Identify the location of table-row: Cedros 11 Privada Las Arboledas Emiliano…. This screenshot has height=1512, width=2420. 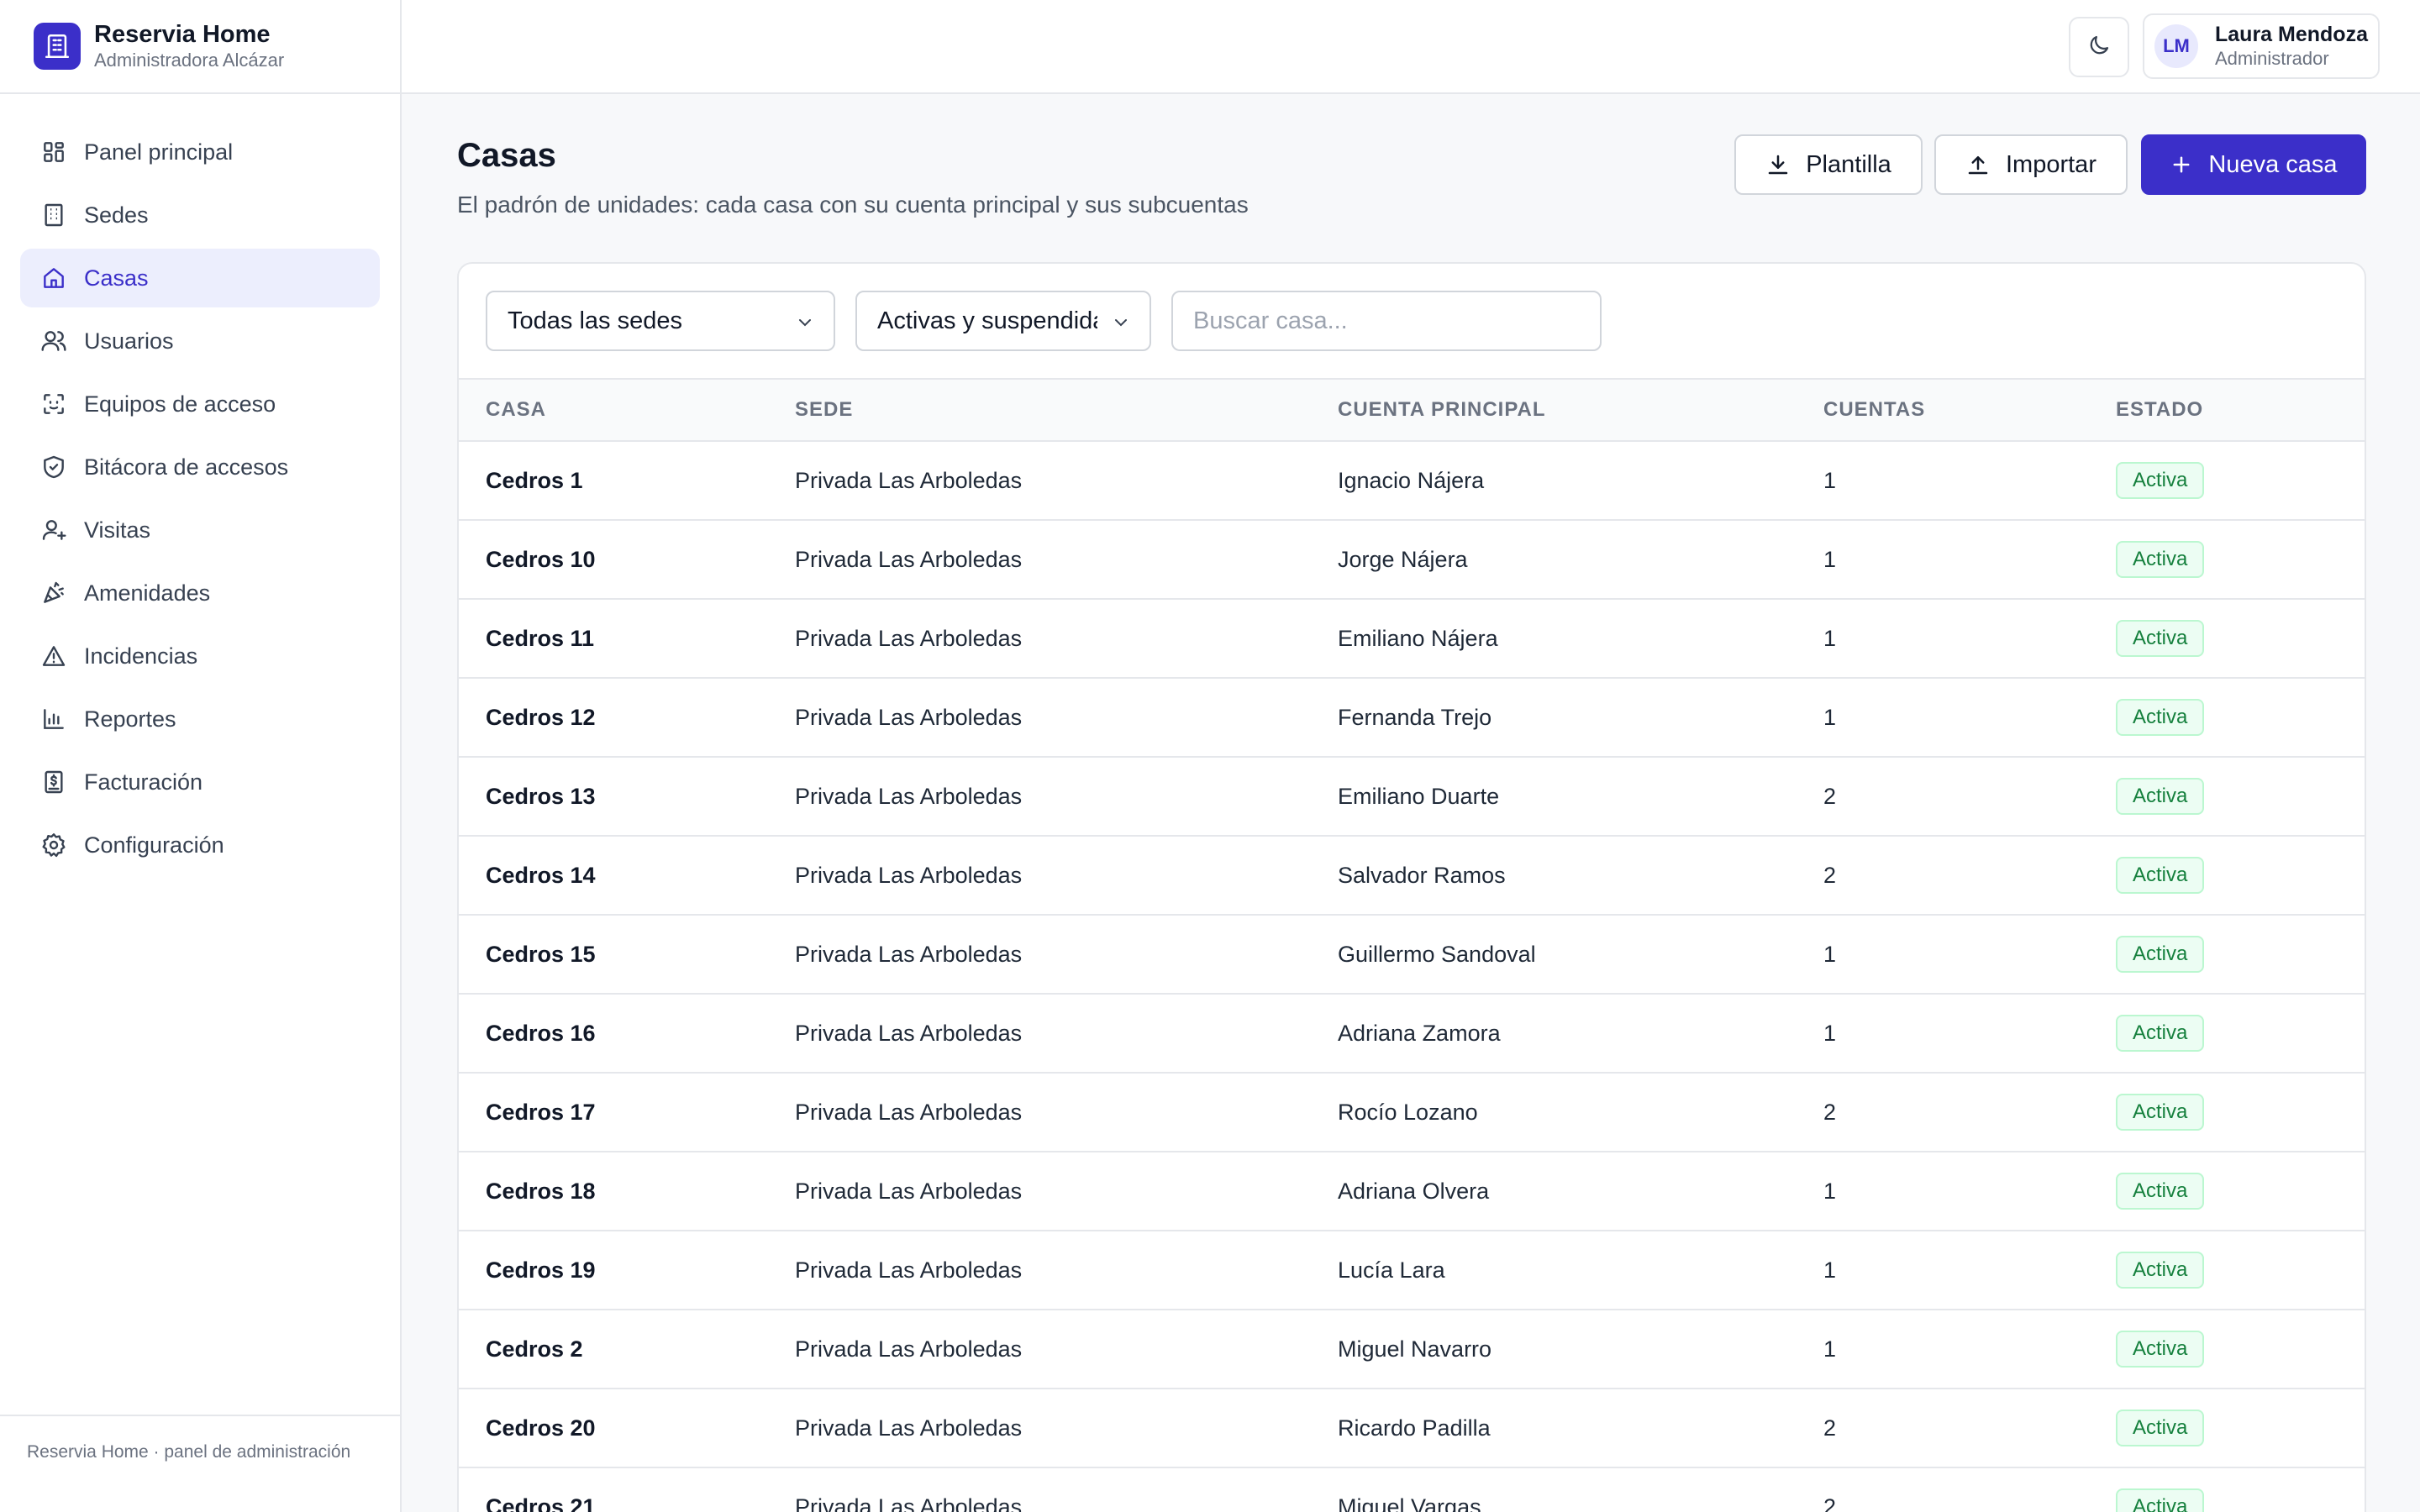
(1412, 639).